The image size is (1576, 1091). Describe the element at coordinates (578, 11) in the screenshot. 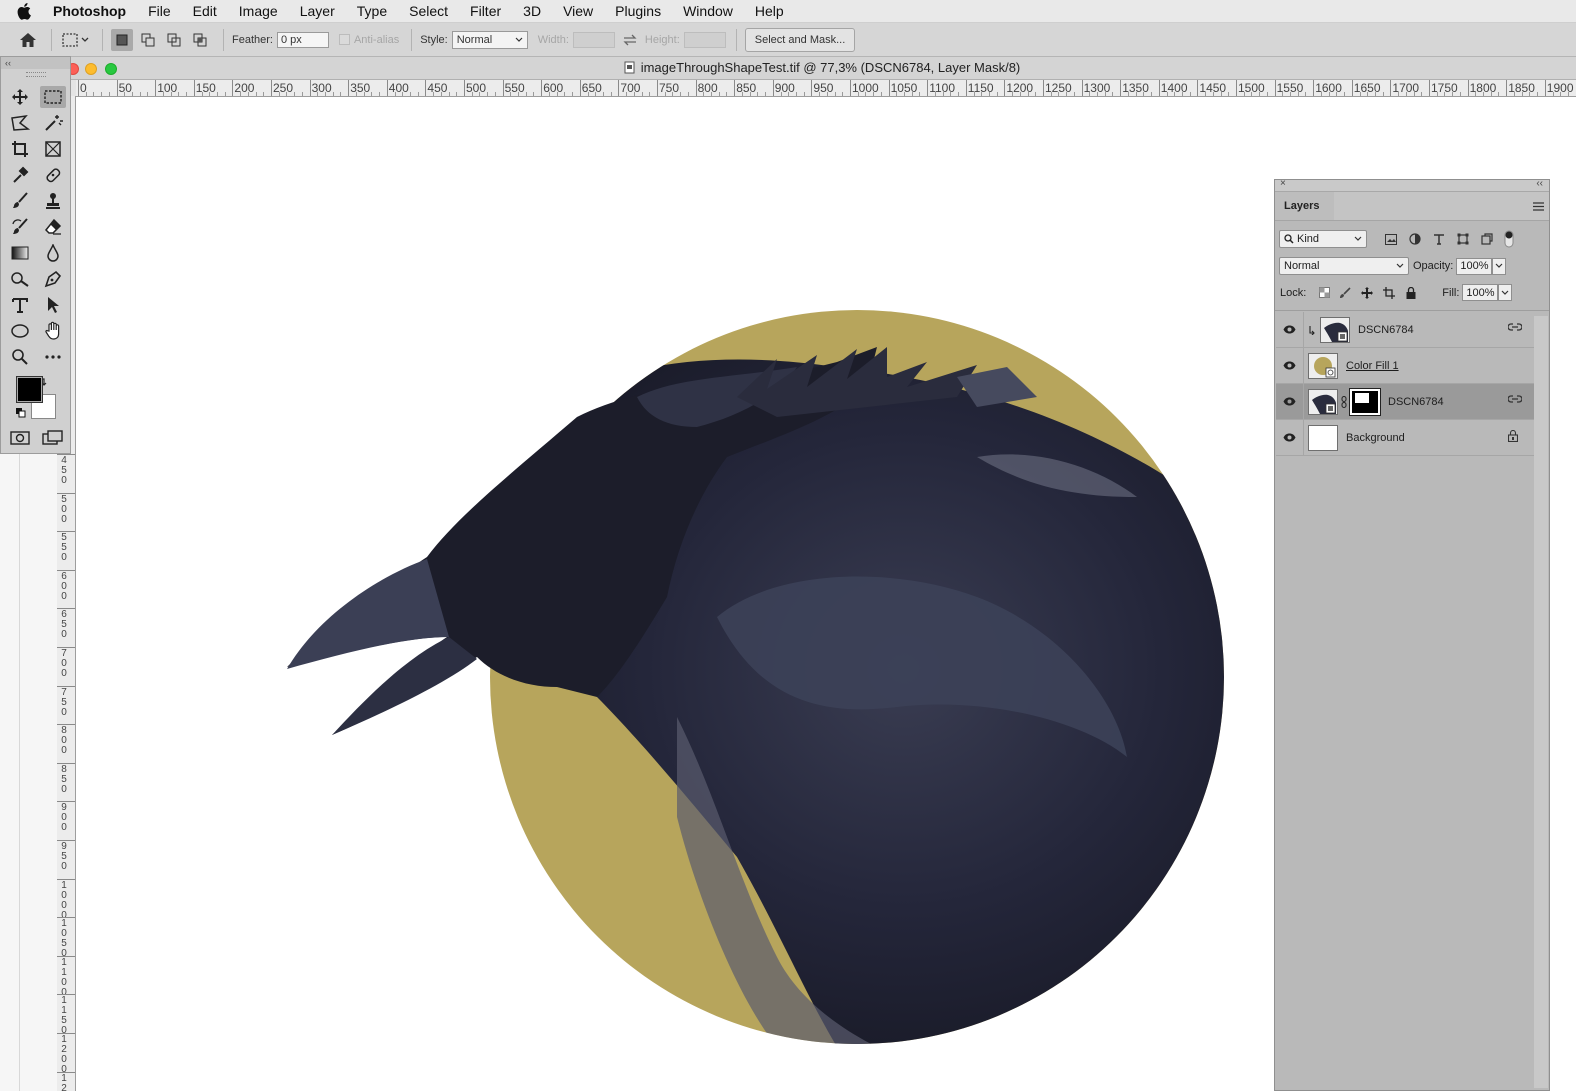

I see `menu-view: View` at that location.